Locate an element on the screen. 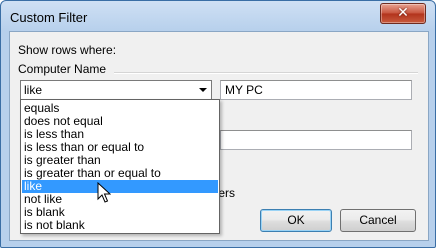 The width and height of the screenshot is (436, 248). operator-combobox-1: like is located at coordinates (116, 90).